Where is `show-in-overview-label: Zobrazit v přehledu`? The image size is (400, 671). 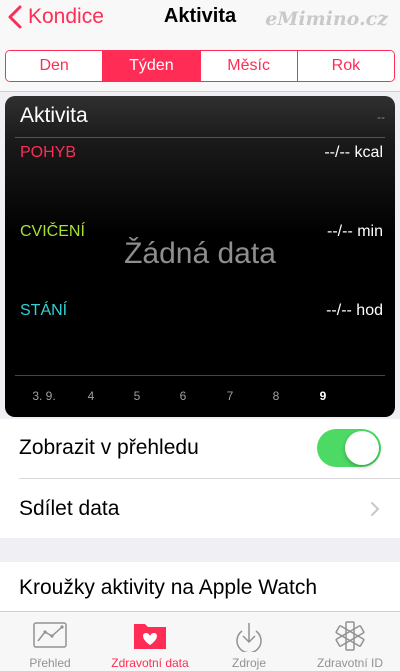 show-in-overview-label: Zobrazit v přehledu is located at coordinates (109, 447).